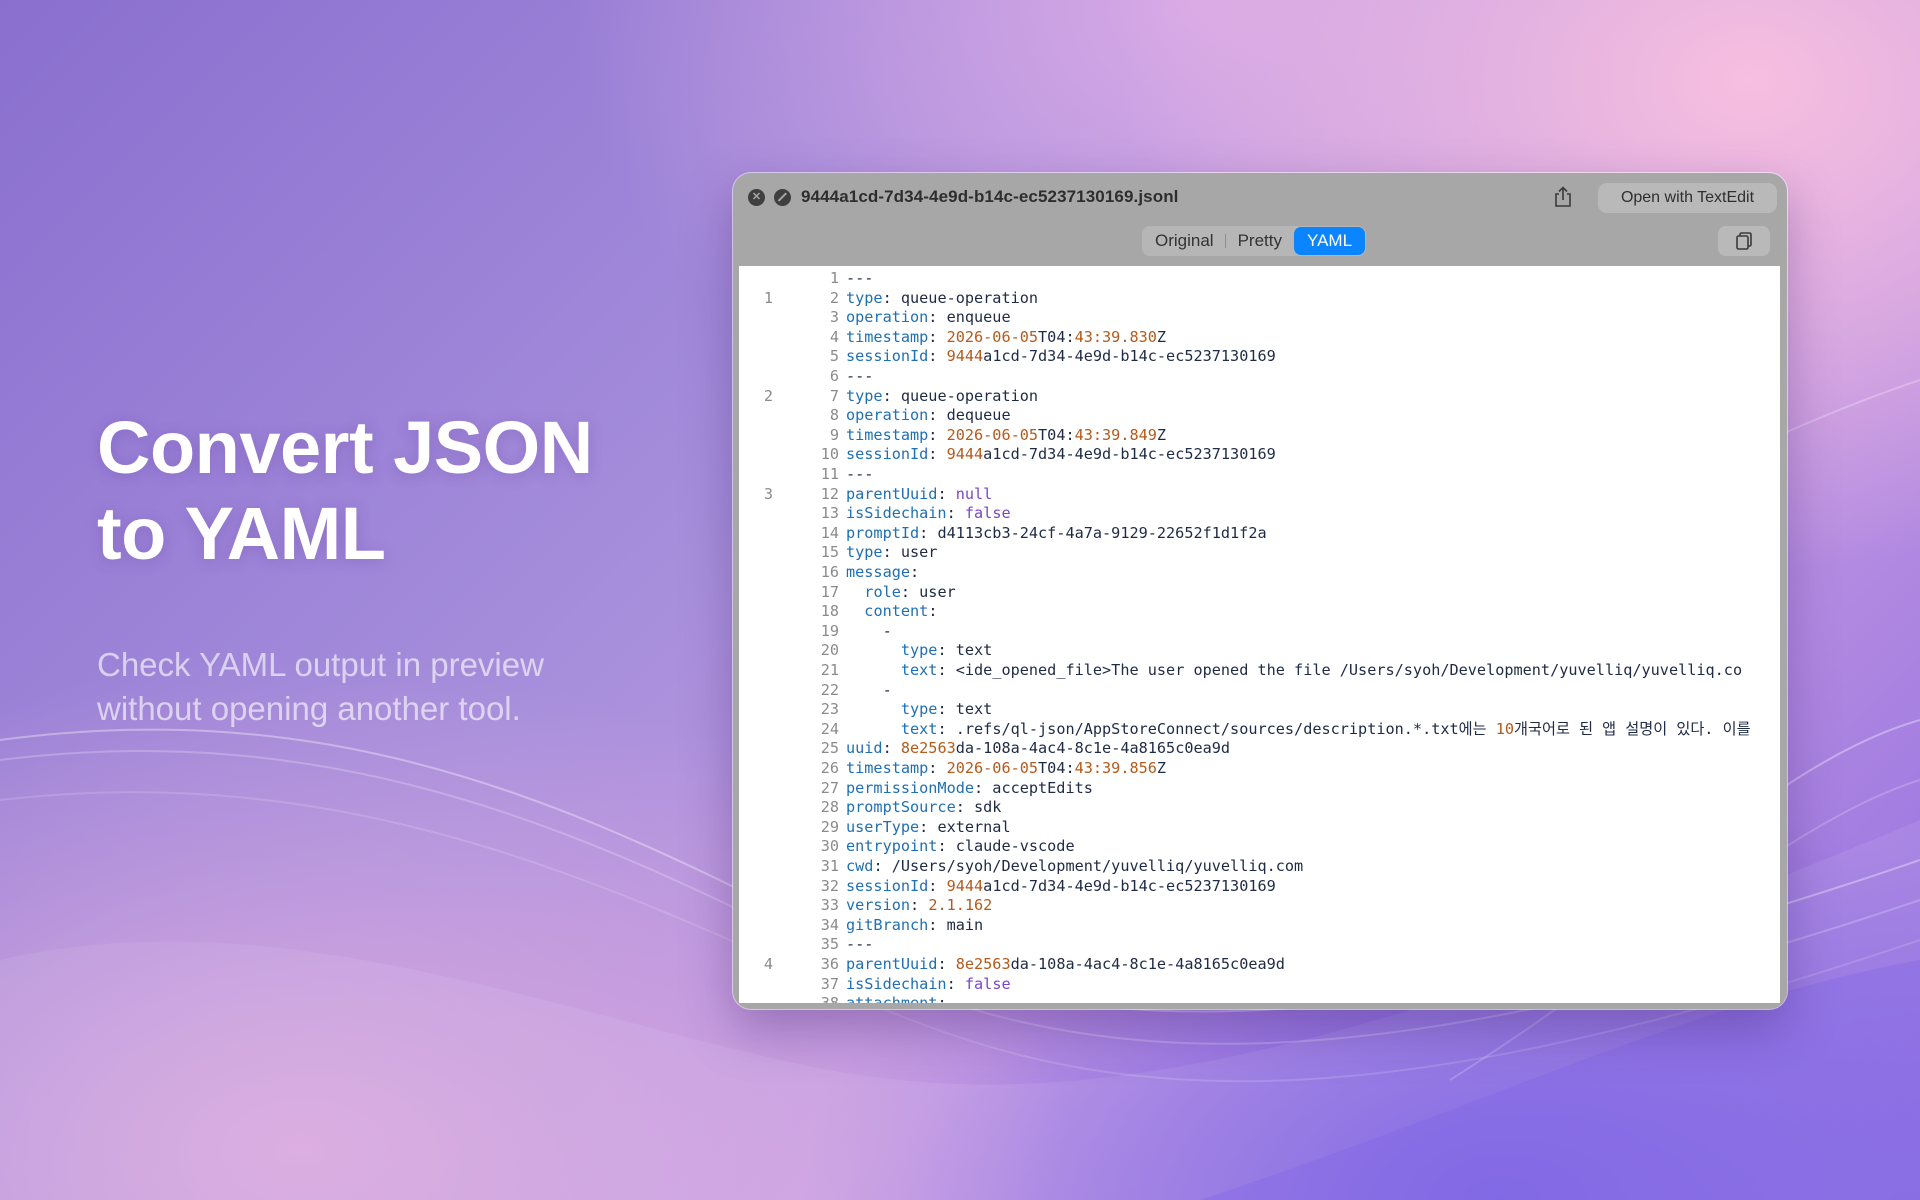 Image resolution: width=1920 pixels, height=1200 pixels. I want to click on line-number: 26, so click(829, 768).